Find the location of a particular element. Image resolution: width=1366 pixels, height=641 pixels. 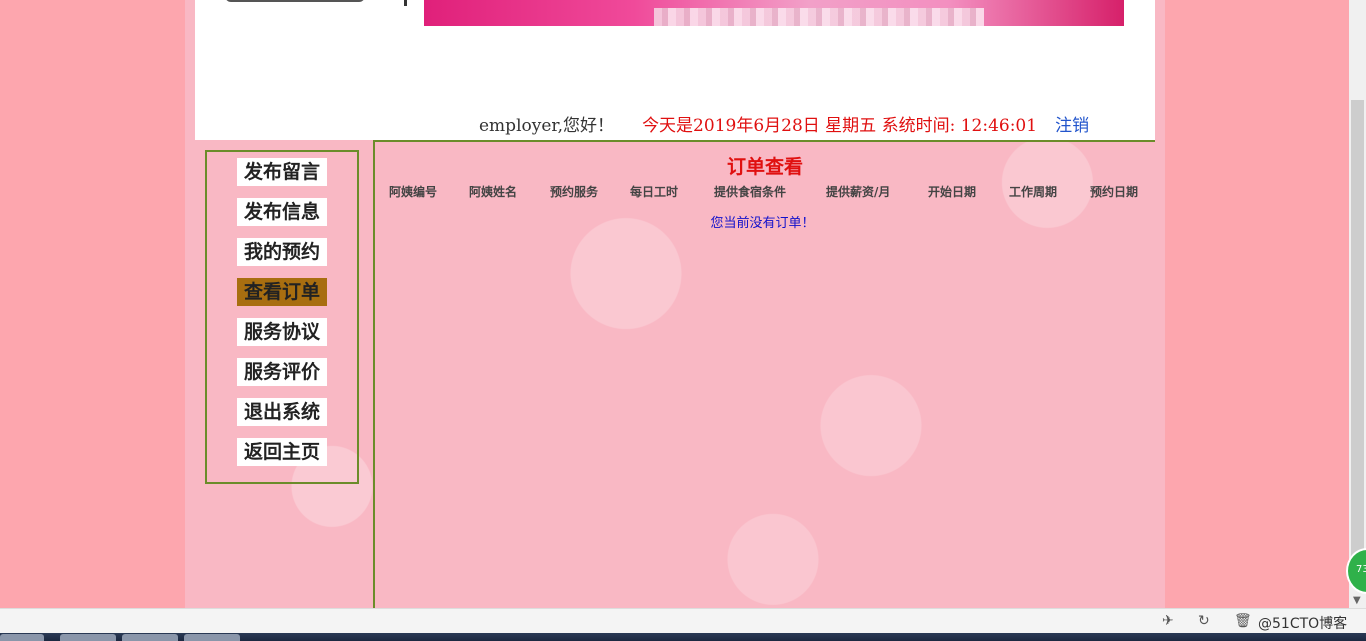

column-header-work-period: 工作周期 is located at coordinates (1033, 192).